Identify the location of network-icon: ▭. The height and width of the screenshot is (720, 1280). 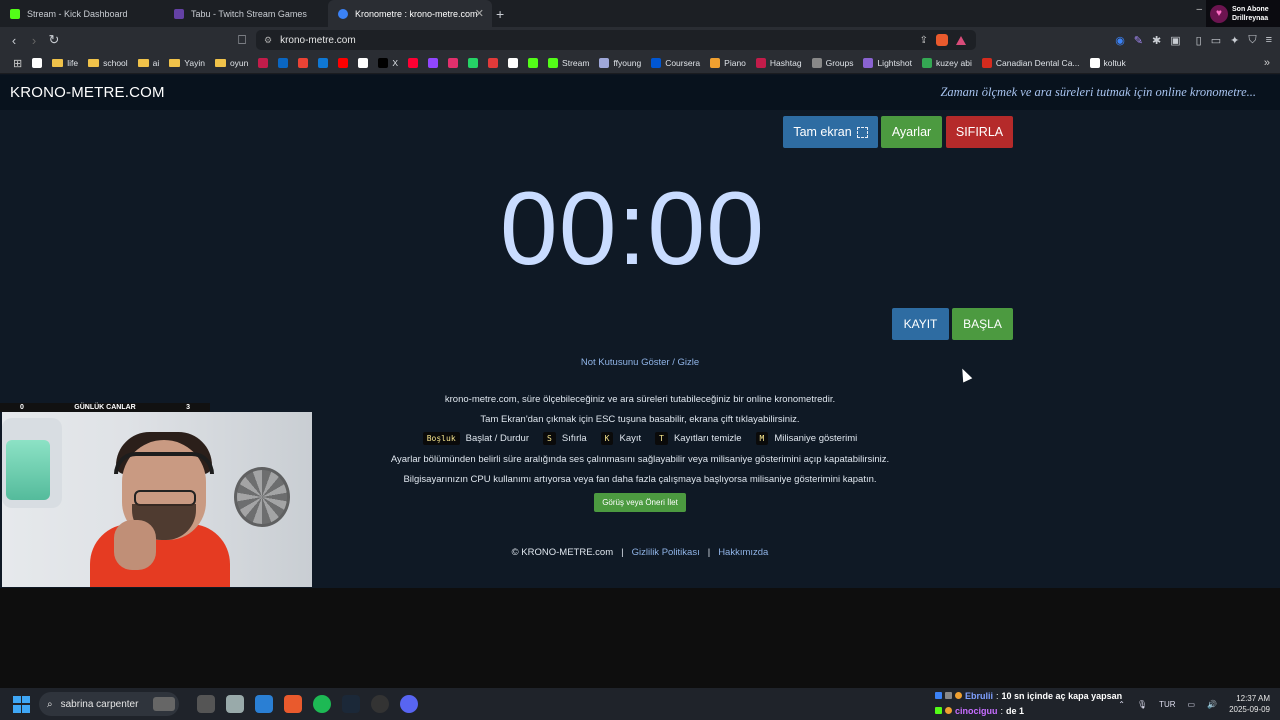
(1192, 704).